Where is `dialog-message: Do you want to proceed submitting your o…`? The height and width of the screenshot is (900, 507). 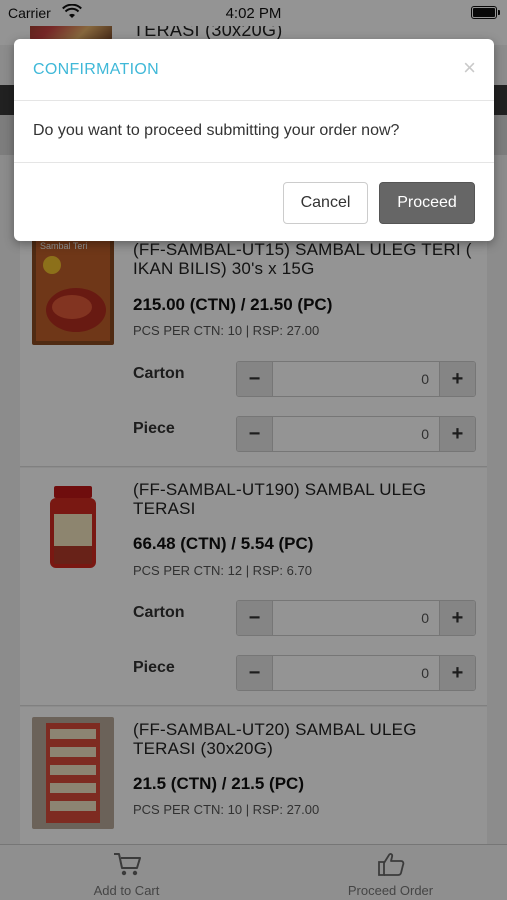
dialog-message: Do you want to proceed submitting your o… is located at coordinates (216, 130).